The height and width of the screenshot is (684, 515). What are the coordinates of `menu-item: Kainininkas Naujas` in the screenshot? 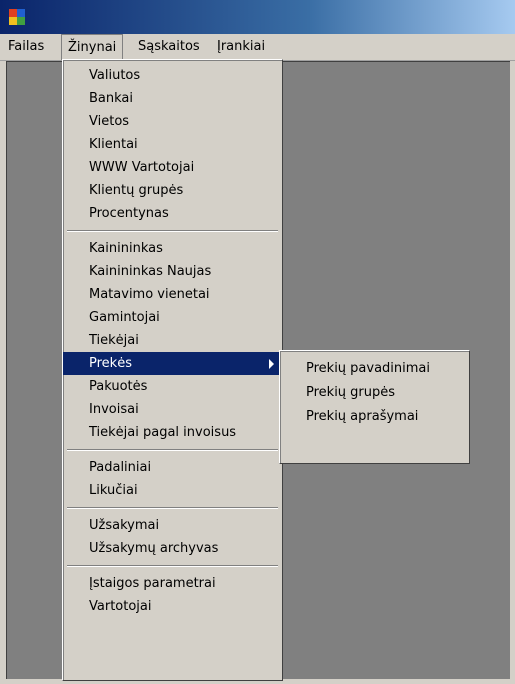 It's located at (172, 271).